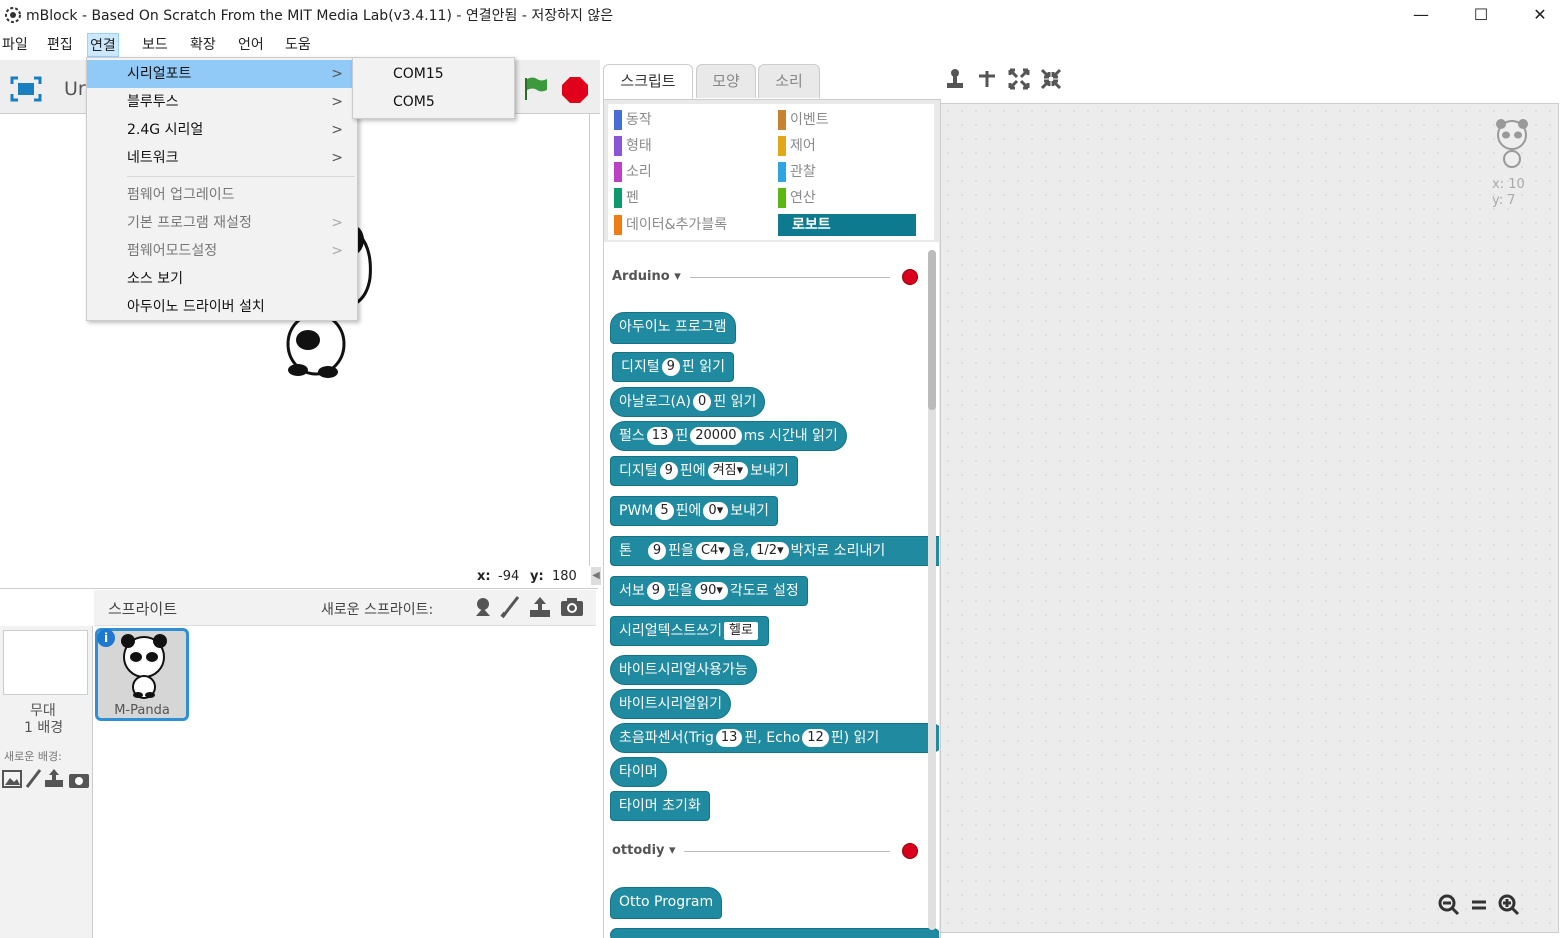 Image resolution: width=1563 pixels, height=938 pixels. I want to click on trig-input: 13, so click(729, 738).